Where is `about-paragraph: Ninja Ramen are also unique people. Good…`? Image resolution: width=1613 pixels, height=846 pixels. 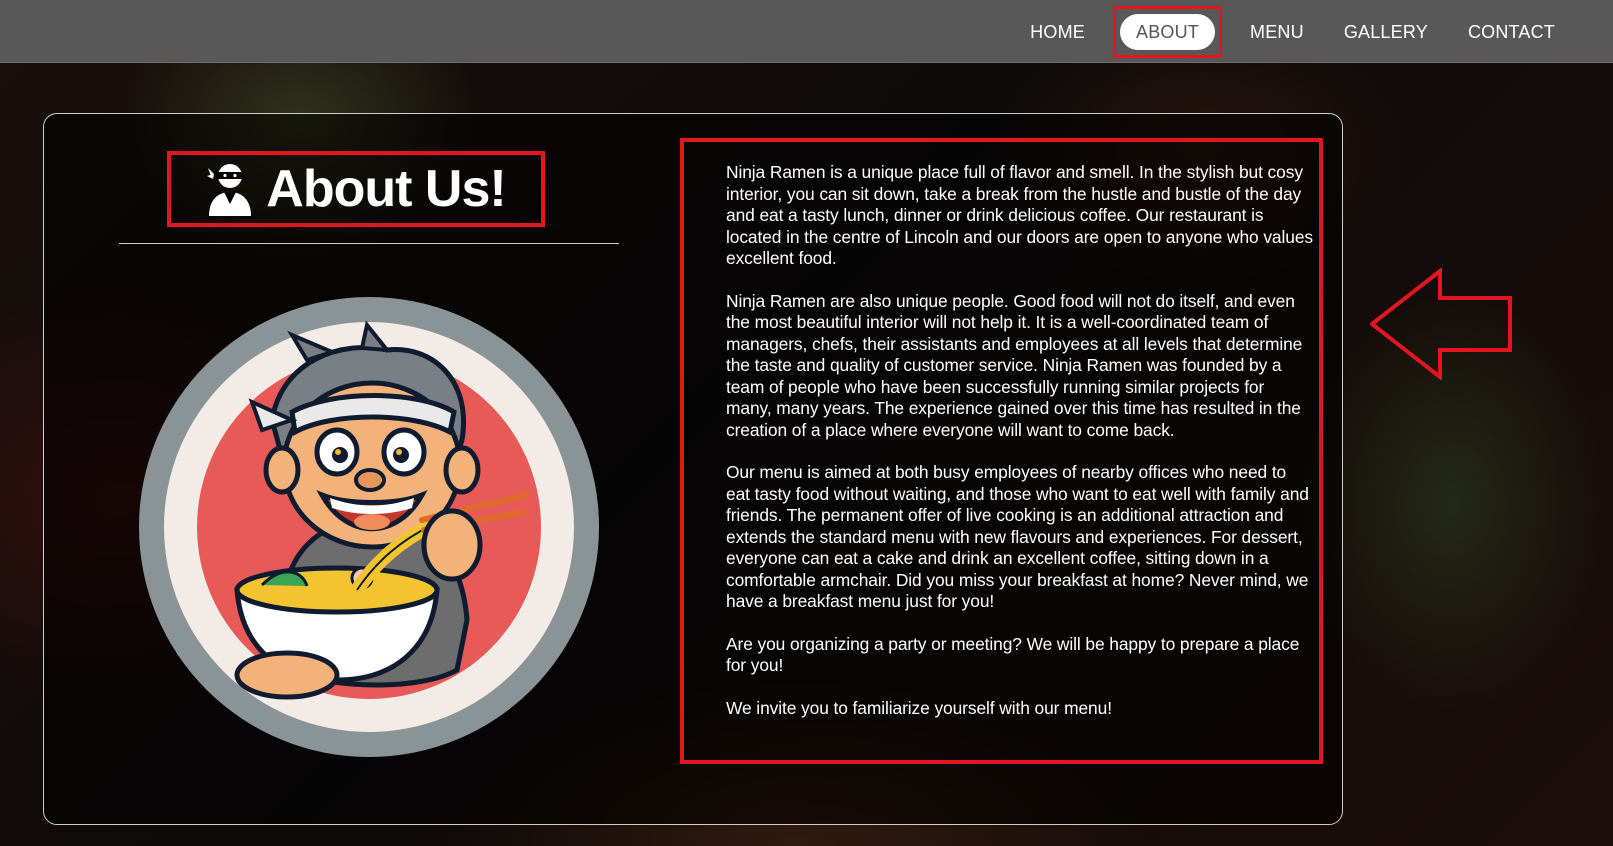 about-paragraph: Ninja Ramen are also unique people. Good… is located at coordinates (1014, 365).